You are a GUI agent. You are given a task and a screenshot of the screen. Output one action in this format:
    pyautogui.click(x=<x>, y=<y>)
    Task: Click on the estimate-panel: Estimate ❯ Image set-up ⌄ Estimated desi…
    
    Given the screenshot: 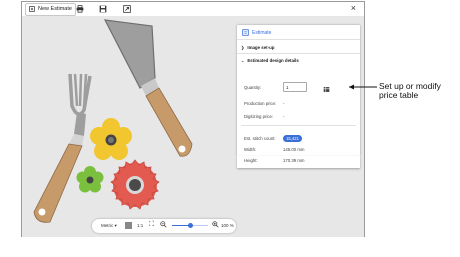 What is the action you would take?
    pyautogui.click(x=298, y=90)
    